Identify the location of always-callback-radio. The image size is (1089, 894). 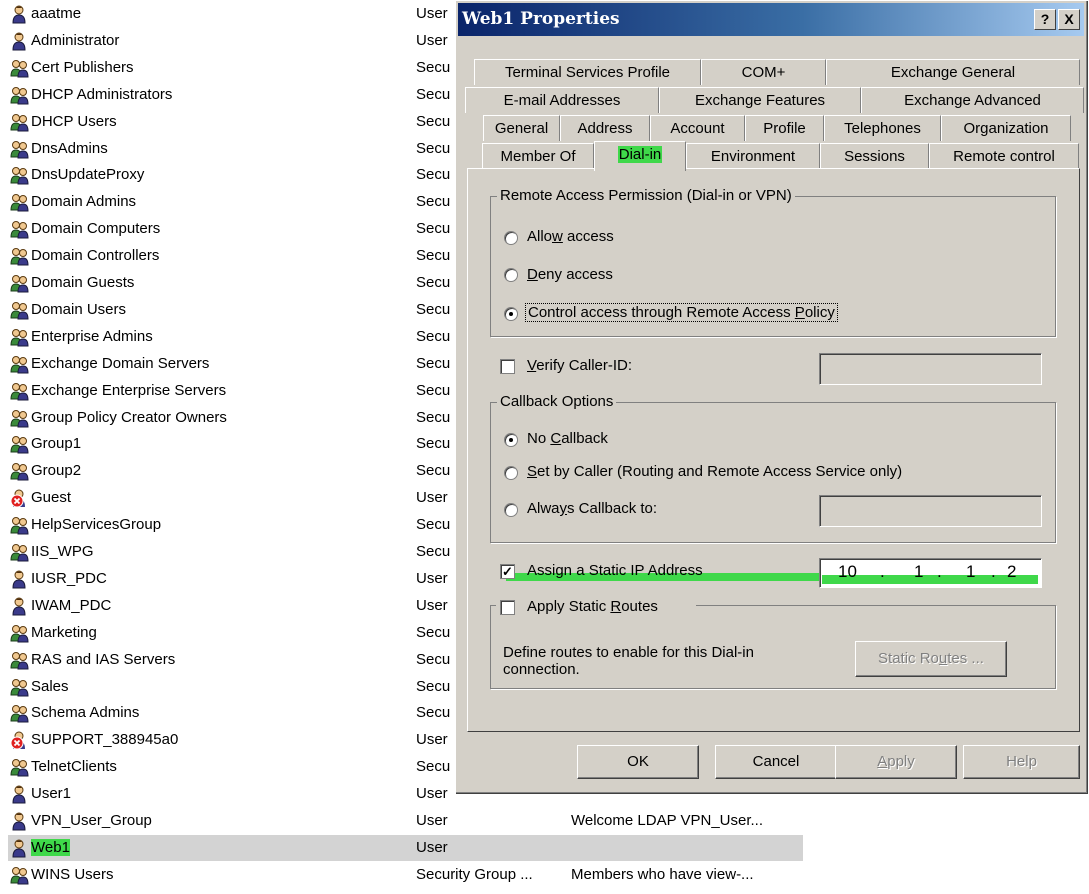
(511, 510).